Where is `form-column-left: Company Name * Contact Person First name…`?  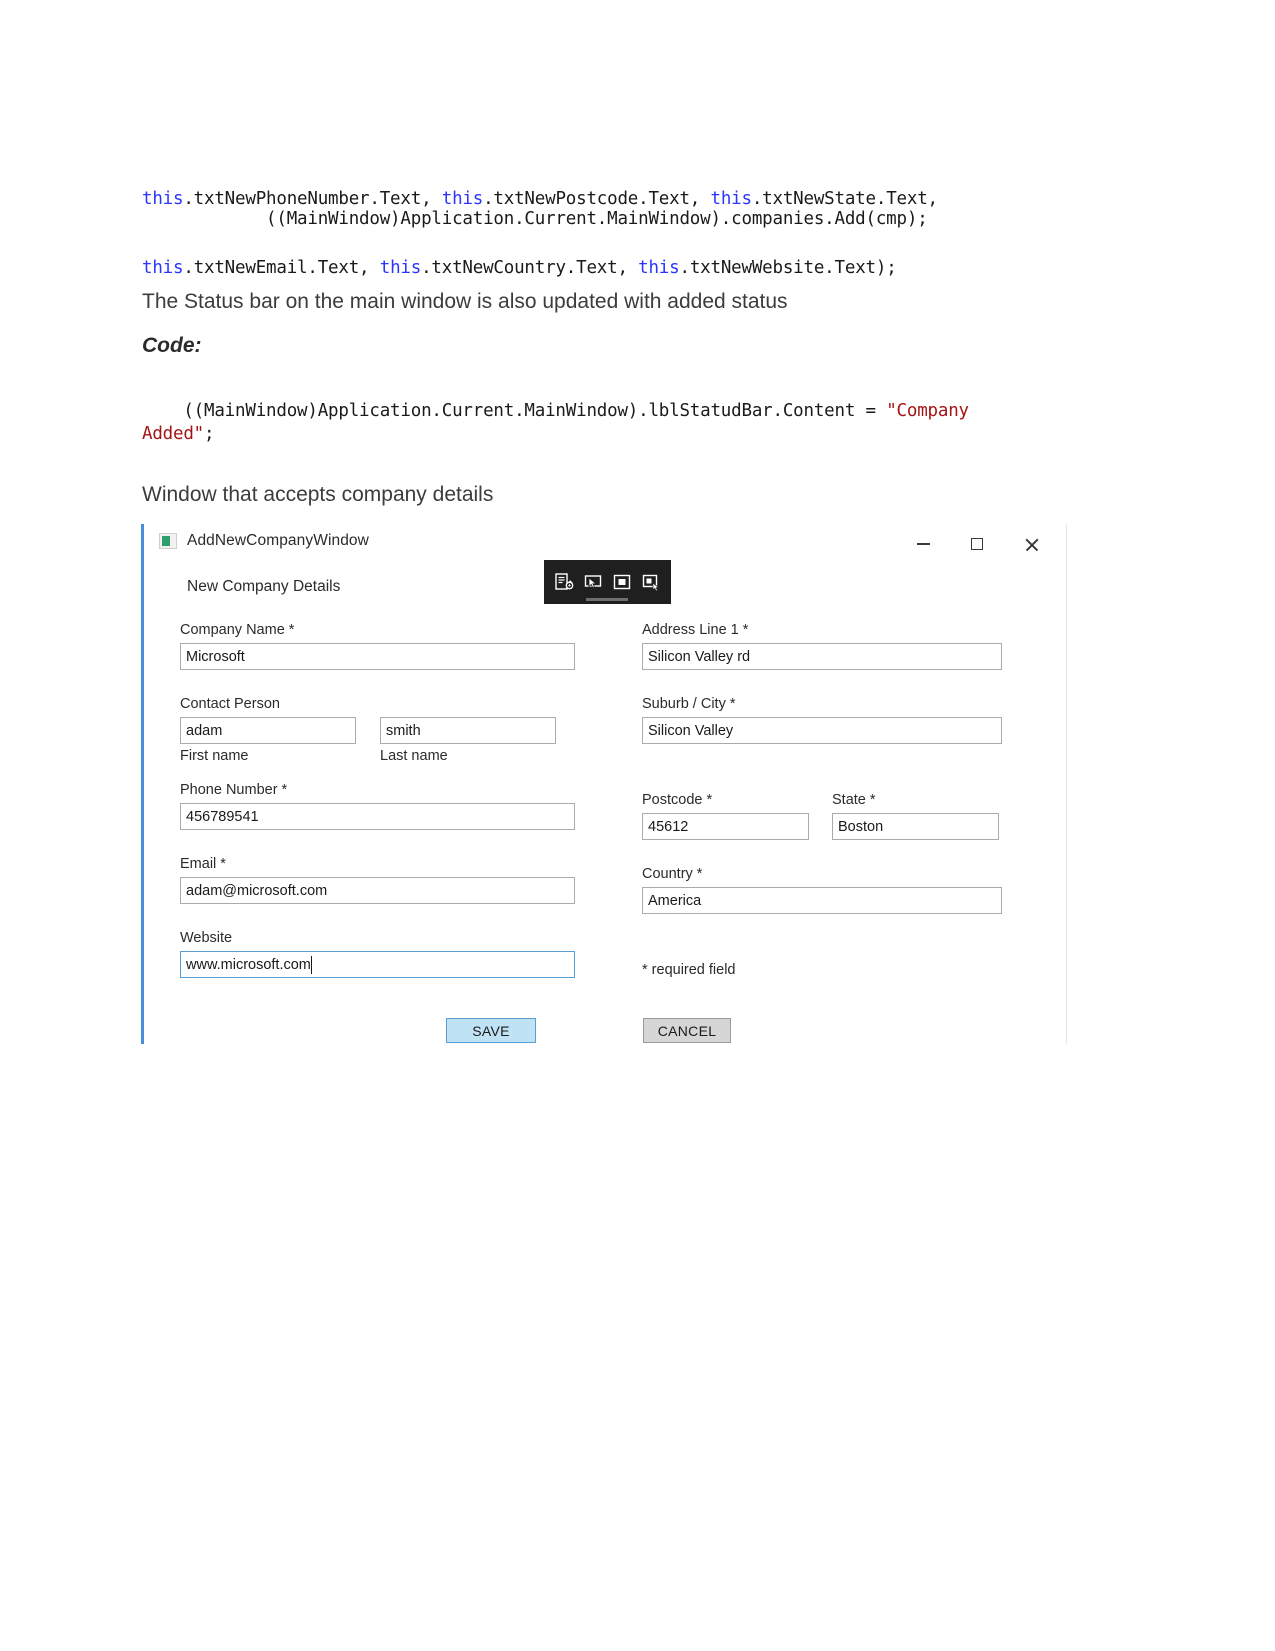 form-column-left: Company Name * Contact Person First name… is located at coordinates (377, 800).